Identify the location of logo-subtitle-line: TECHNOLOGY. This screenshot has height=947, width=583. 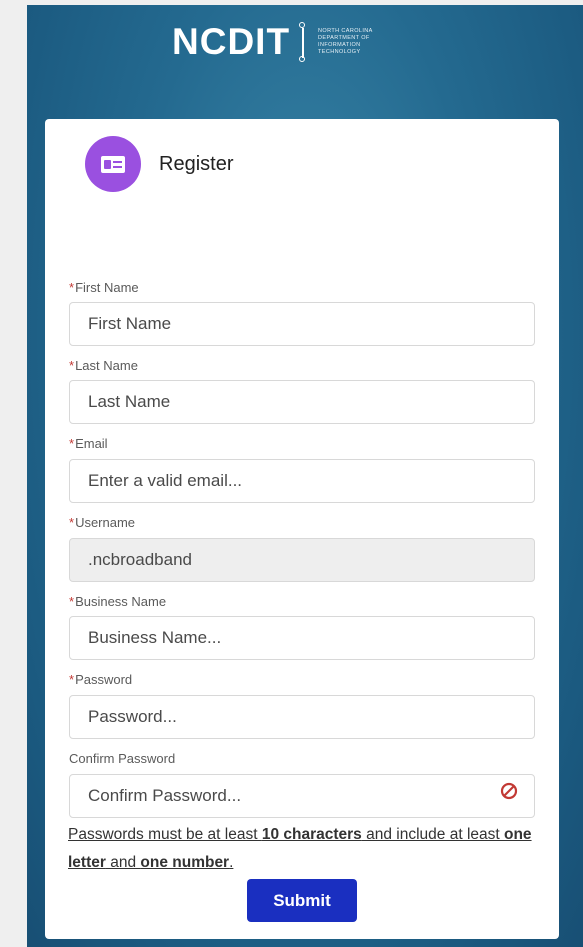
(339, 52).